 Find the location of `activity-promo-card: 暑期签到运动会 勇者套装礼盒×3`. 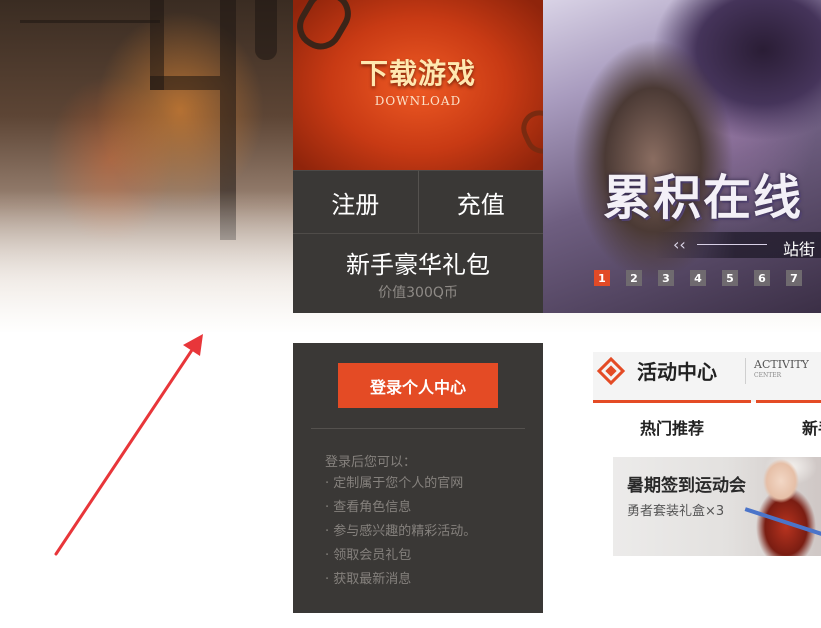

activity-promo-card: 暑期签到运动会 勇者套装礼盒×3 is located at coordinates (717, 506).